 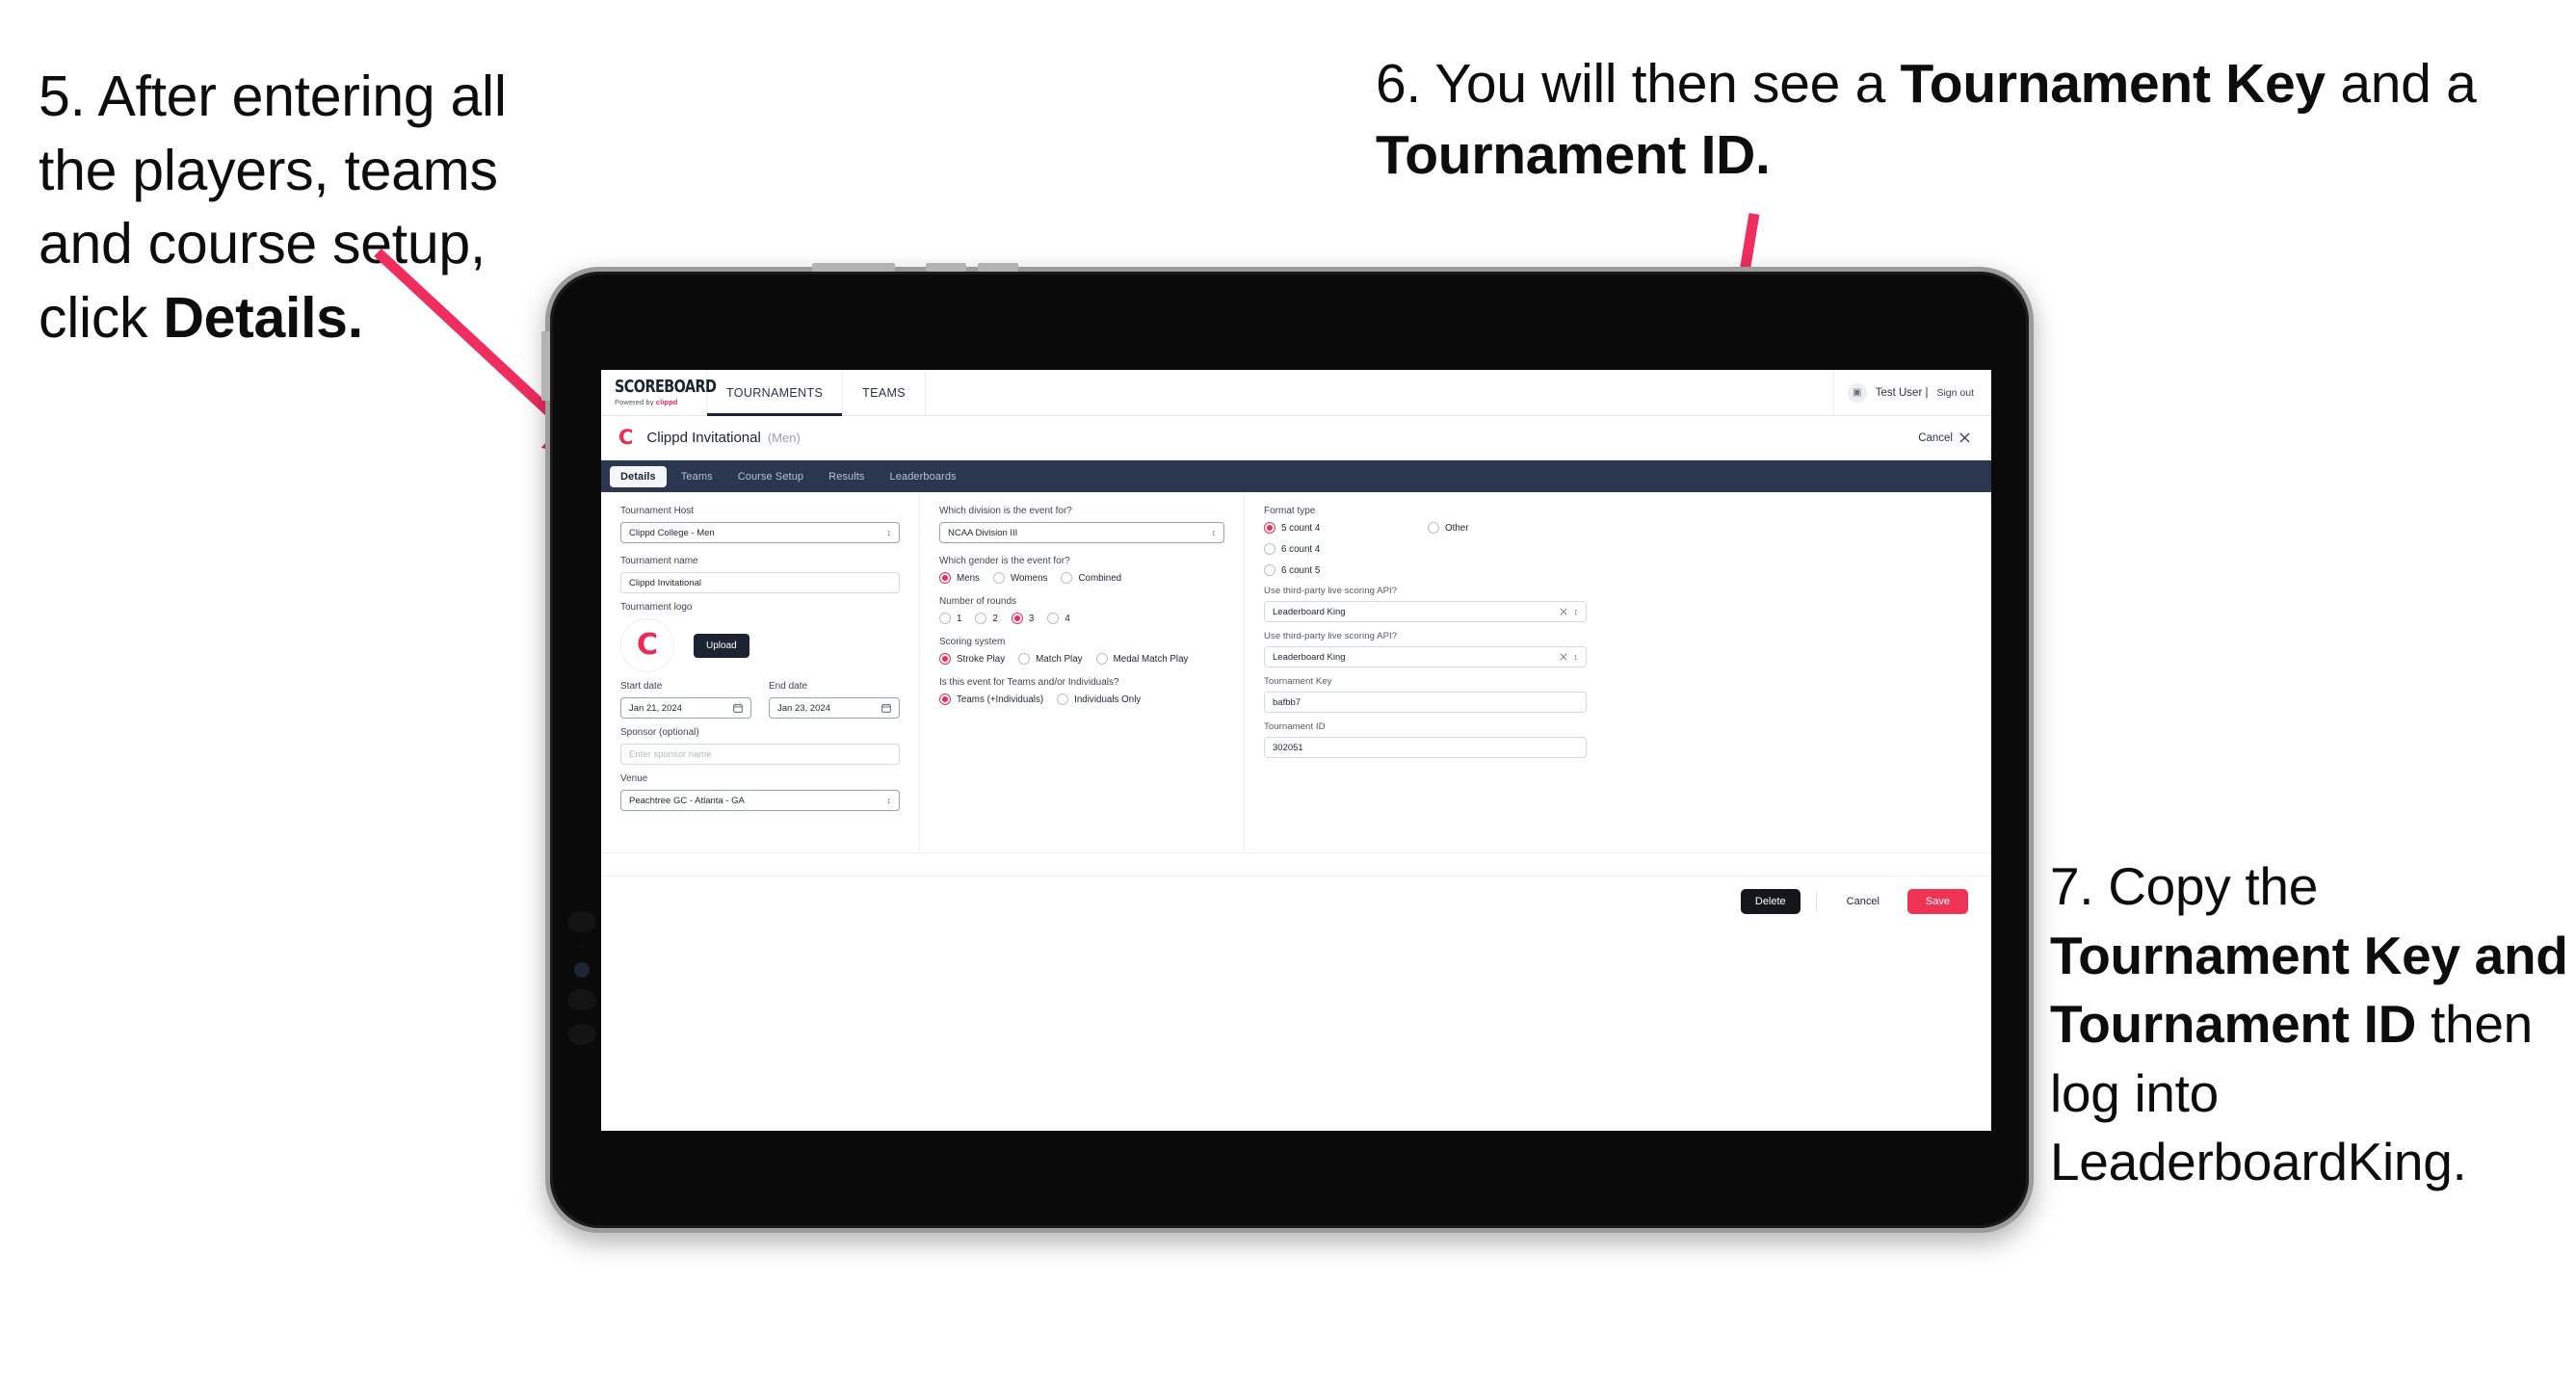 I want to click on teams-option-teams-plus-individuals: Teams (+Individuals), so click(x=991, y=699).